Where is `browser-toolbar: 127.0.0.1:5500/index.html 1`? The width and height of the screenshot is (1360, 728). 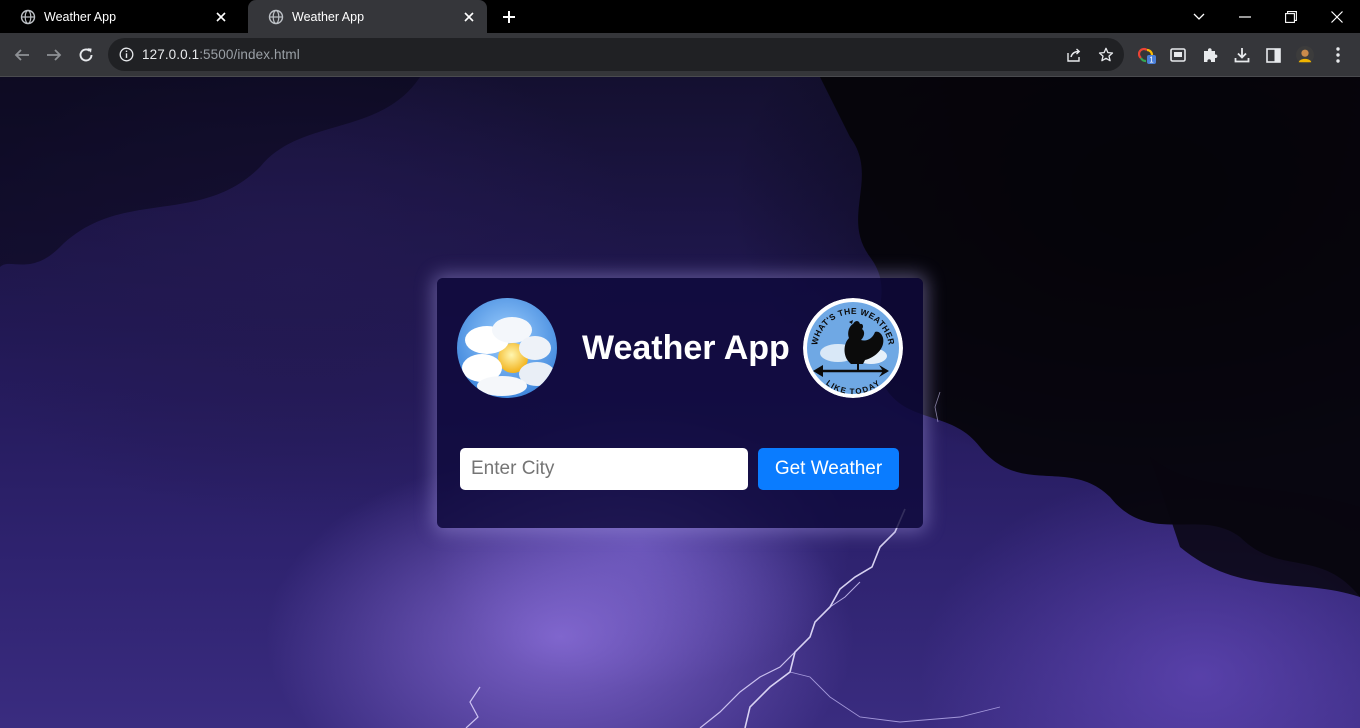 browser-toolbar: 127.0.0.1:5500/index.html 1 is located at coordinates (680, 55).